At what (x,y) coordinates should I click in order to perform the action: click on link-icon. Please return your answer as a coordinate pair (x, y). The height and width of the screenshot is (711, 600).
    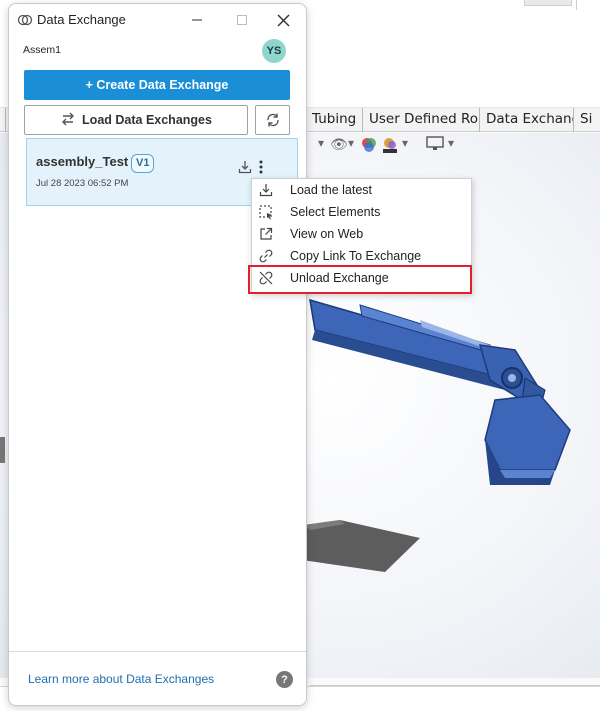
    Looking at the image, I should click on (266, 256).